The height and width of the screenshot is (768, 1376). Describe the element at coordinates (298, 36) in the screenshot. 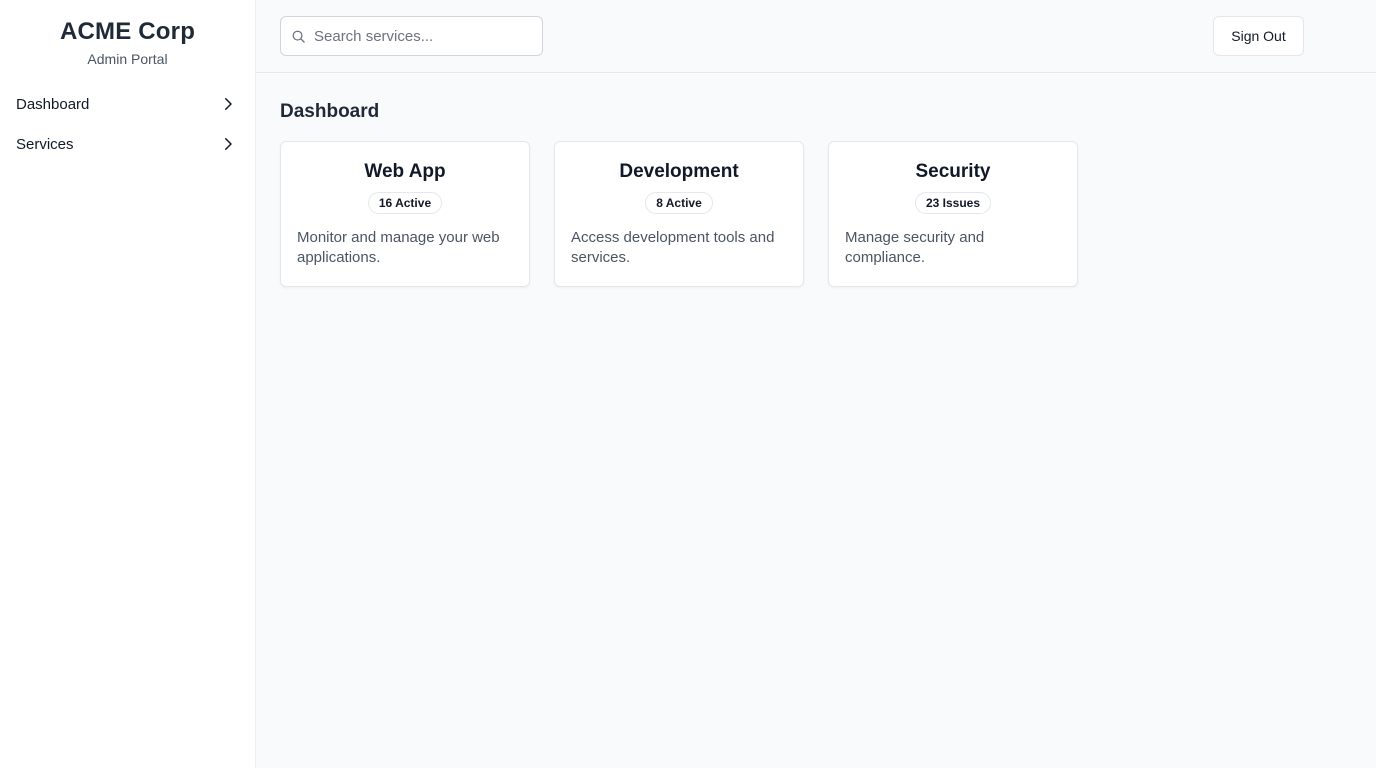

I see `search-icon` at that location.